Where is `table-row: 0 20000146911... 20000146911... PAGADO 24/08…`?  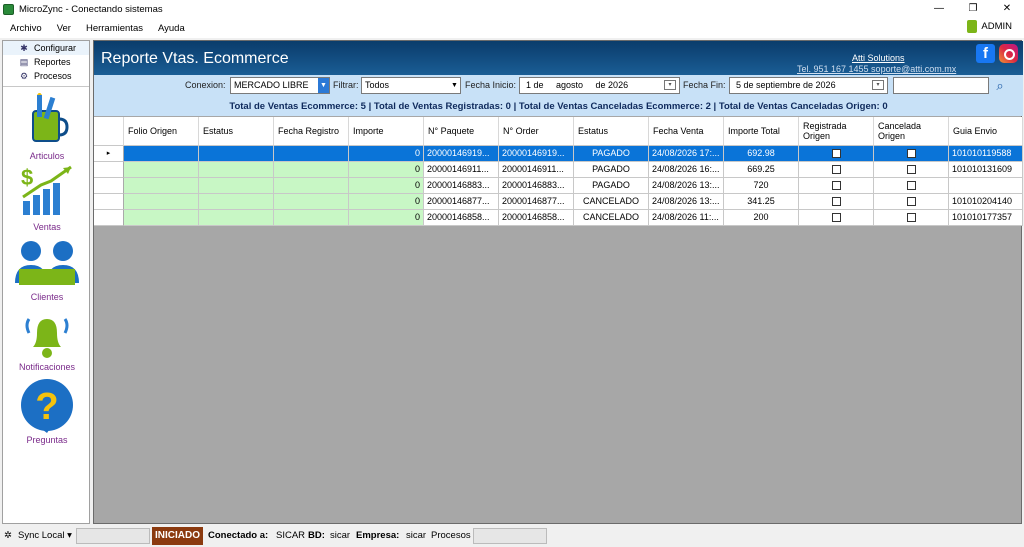 table-row: 0 20000146911... 20000146911... PAGADO 24/08… is located at coordinates (558, 170).